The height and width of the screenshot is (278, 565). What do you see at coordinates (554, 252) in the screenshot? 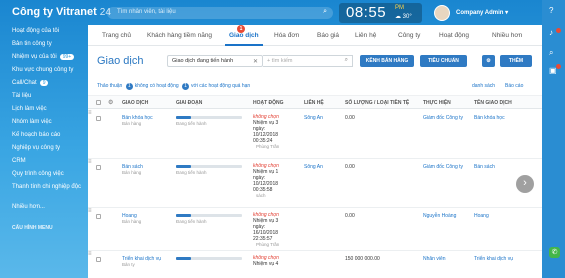
I see `phone-icon: ✆` at bounding box center [554, 252].